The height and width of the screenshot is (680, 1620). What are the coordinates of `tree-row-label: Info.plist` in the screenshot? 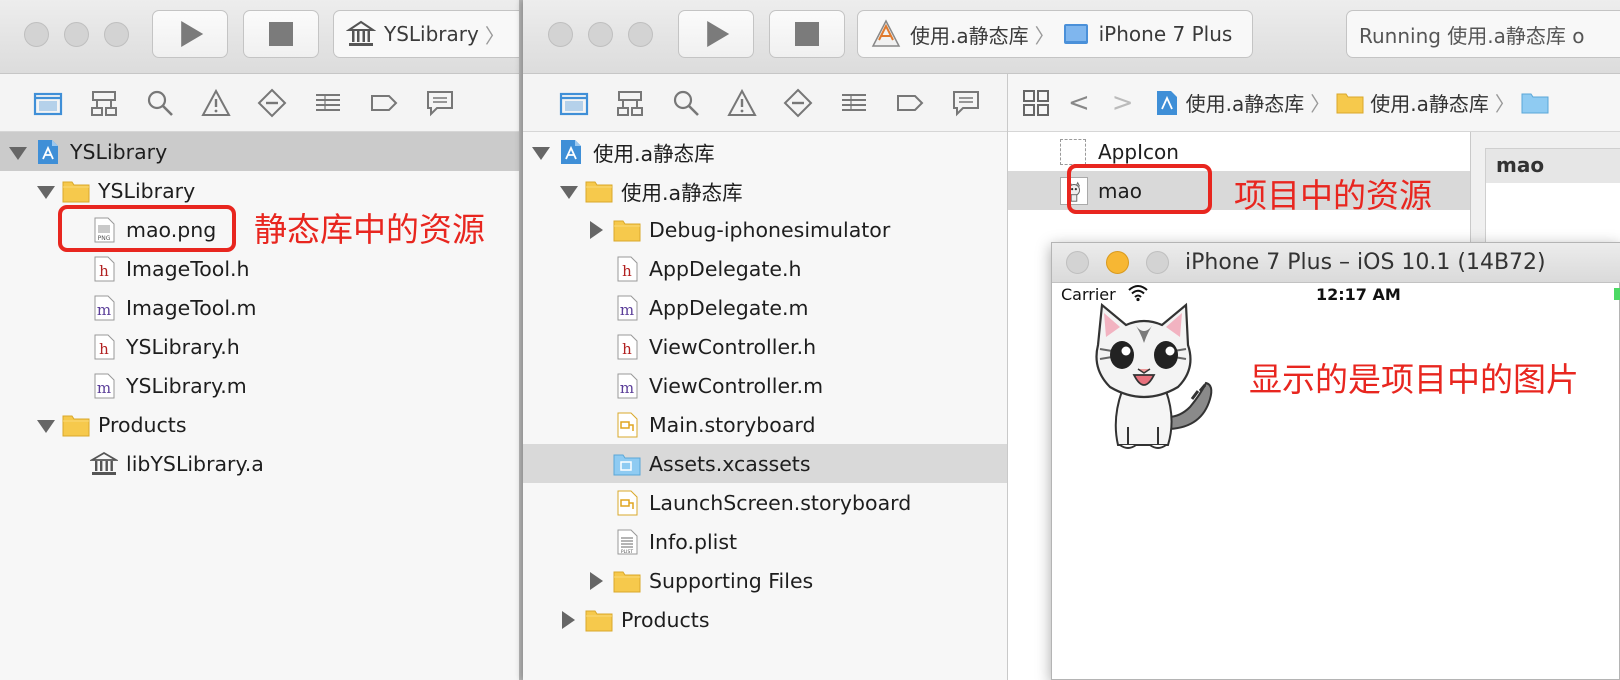 It's located at (693, 541).